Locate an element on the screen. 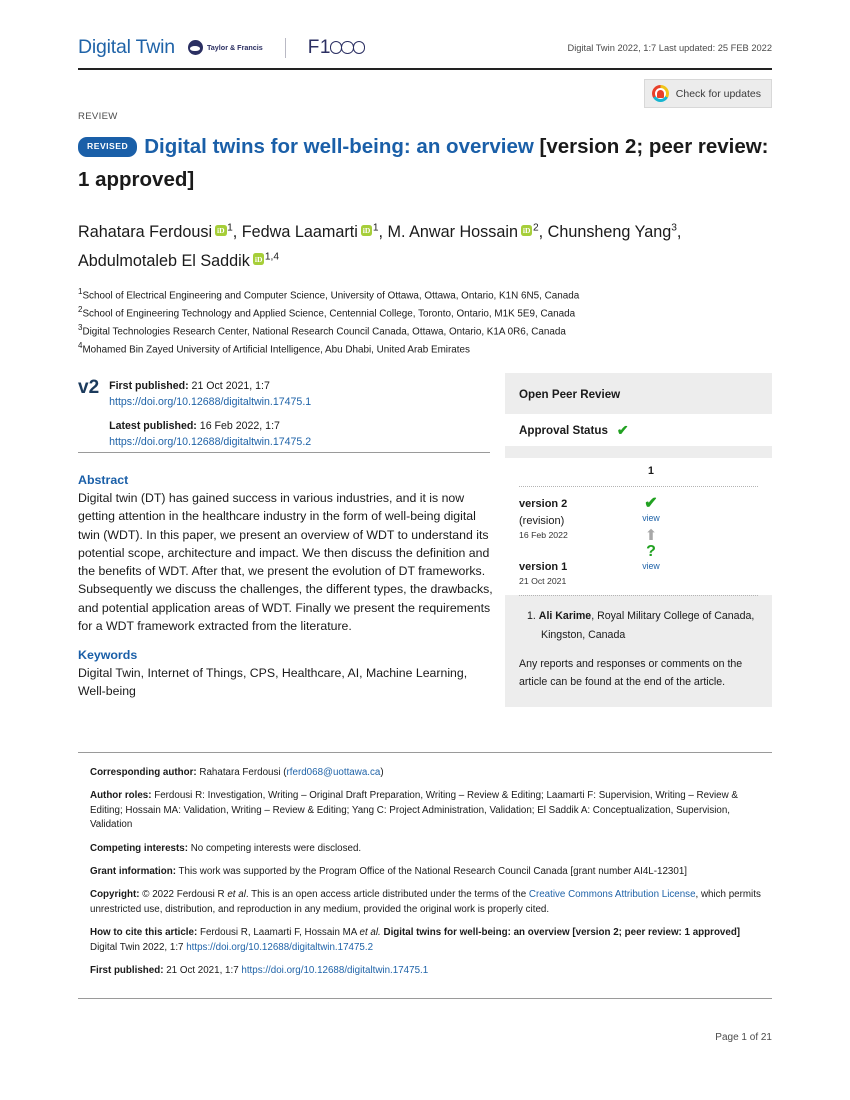 The height and width of the screenshot is (1100, 850). version-statuses: ✔ view ⬆ ? view is located at coordinates (651, 542).